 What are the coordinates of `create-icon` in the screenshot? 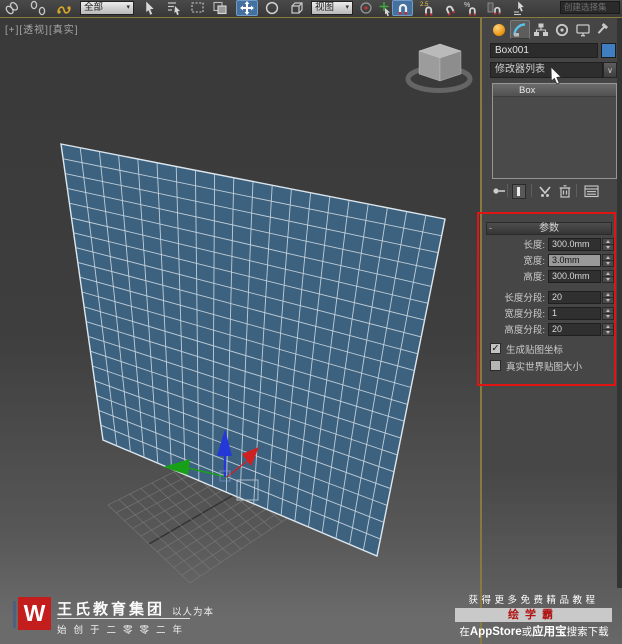 It's located at (499, 29).